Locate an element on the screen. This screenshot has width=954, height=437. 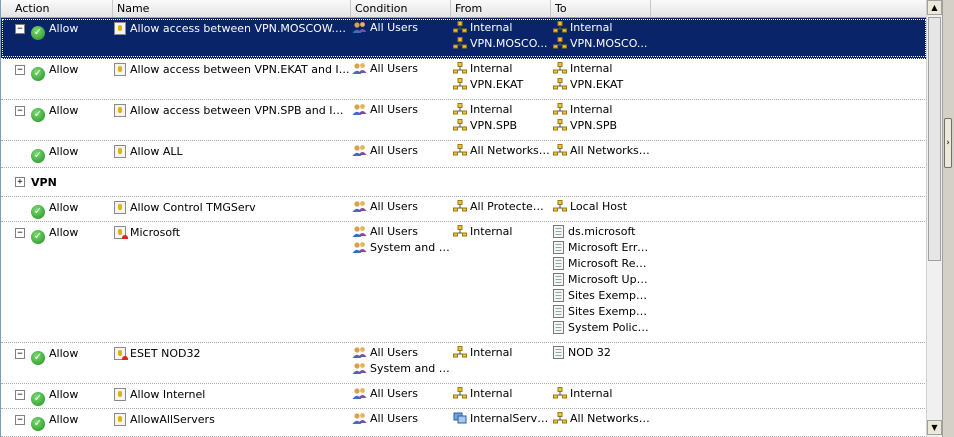
rule-from-label: VPN.SPB is located at coordinates (494, 125).